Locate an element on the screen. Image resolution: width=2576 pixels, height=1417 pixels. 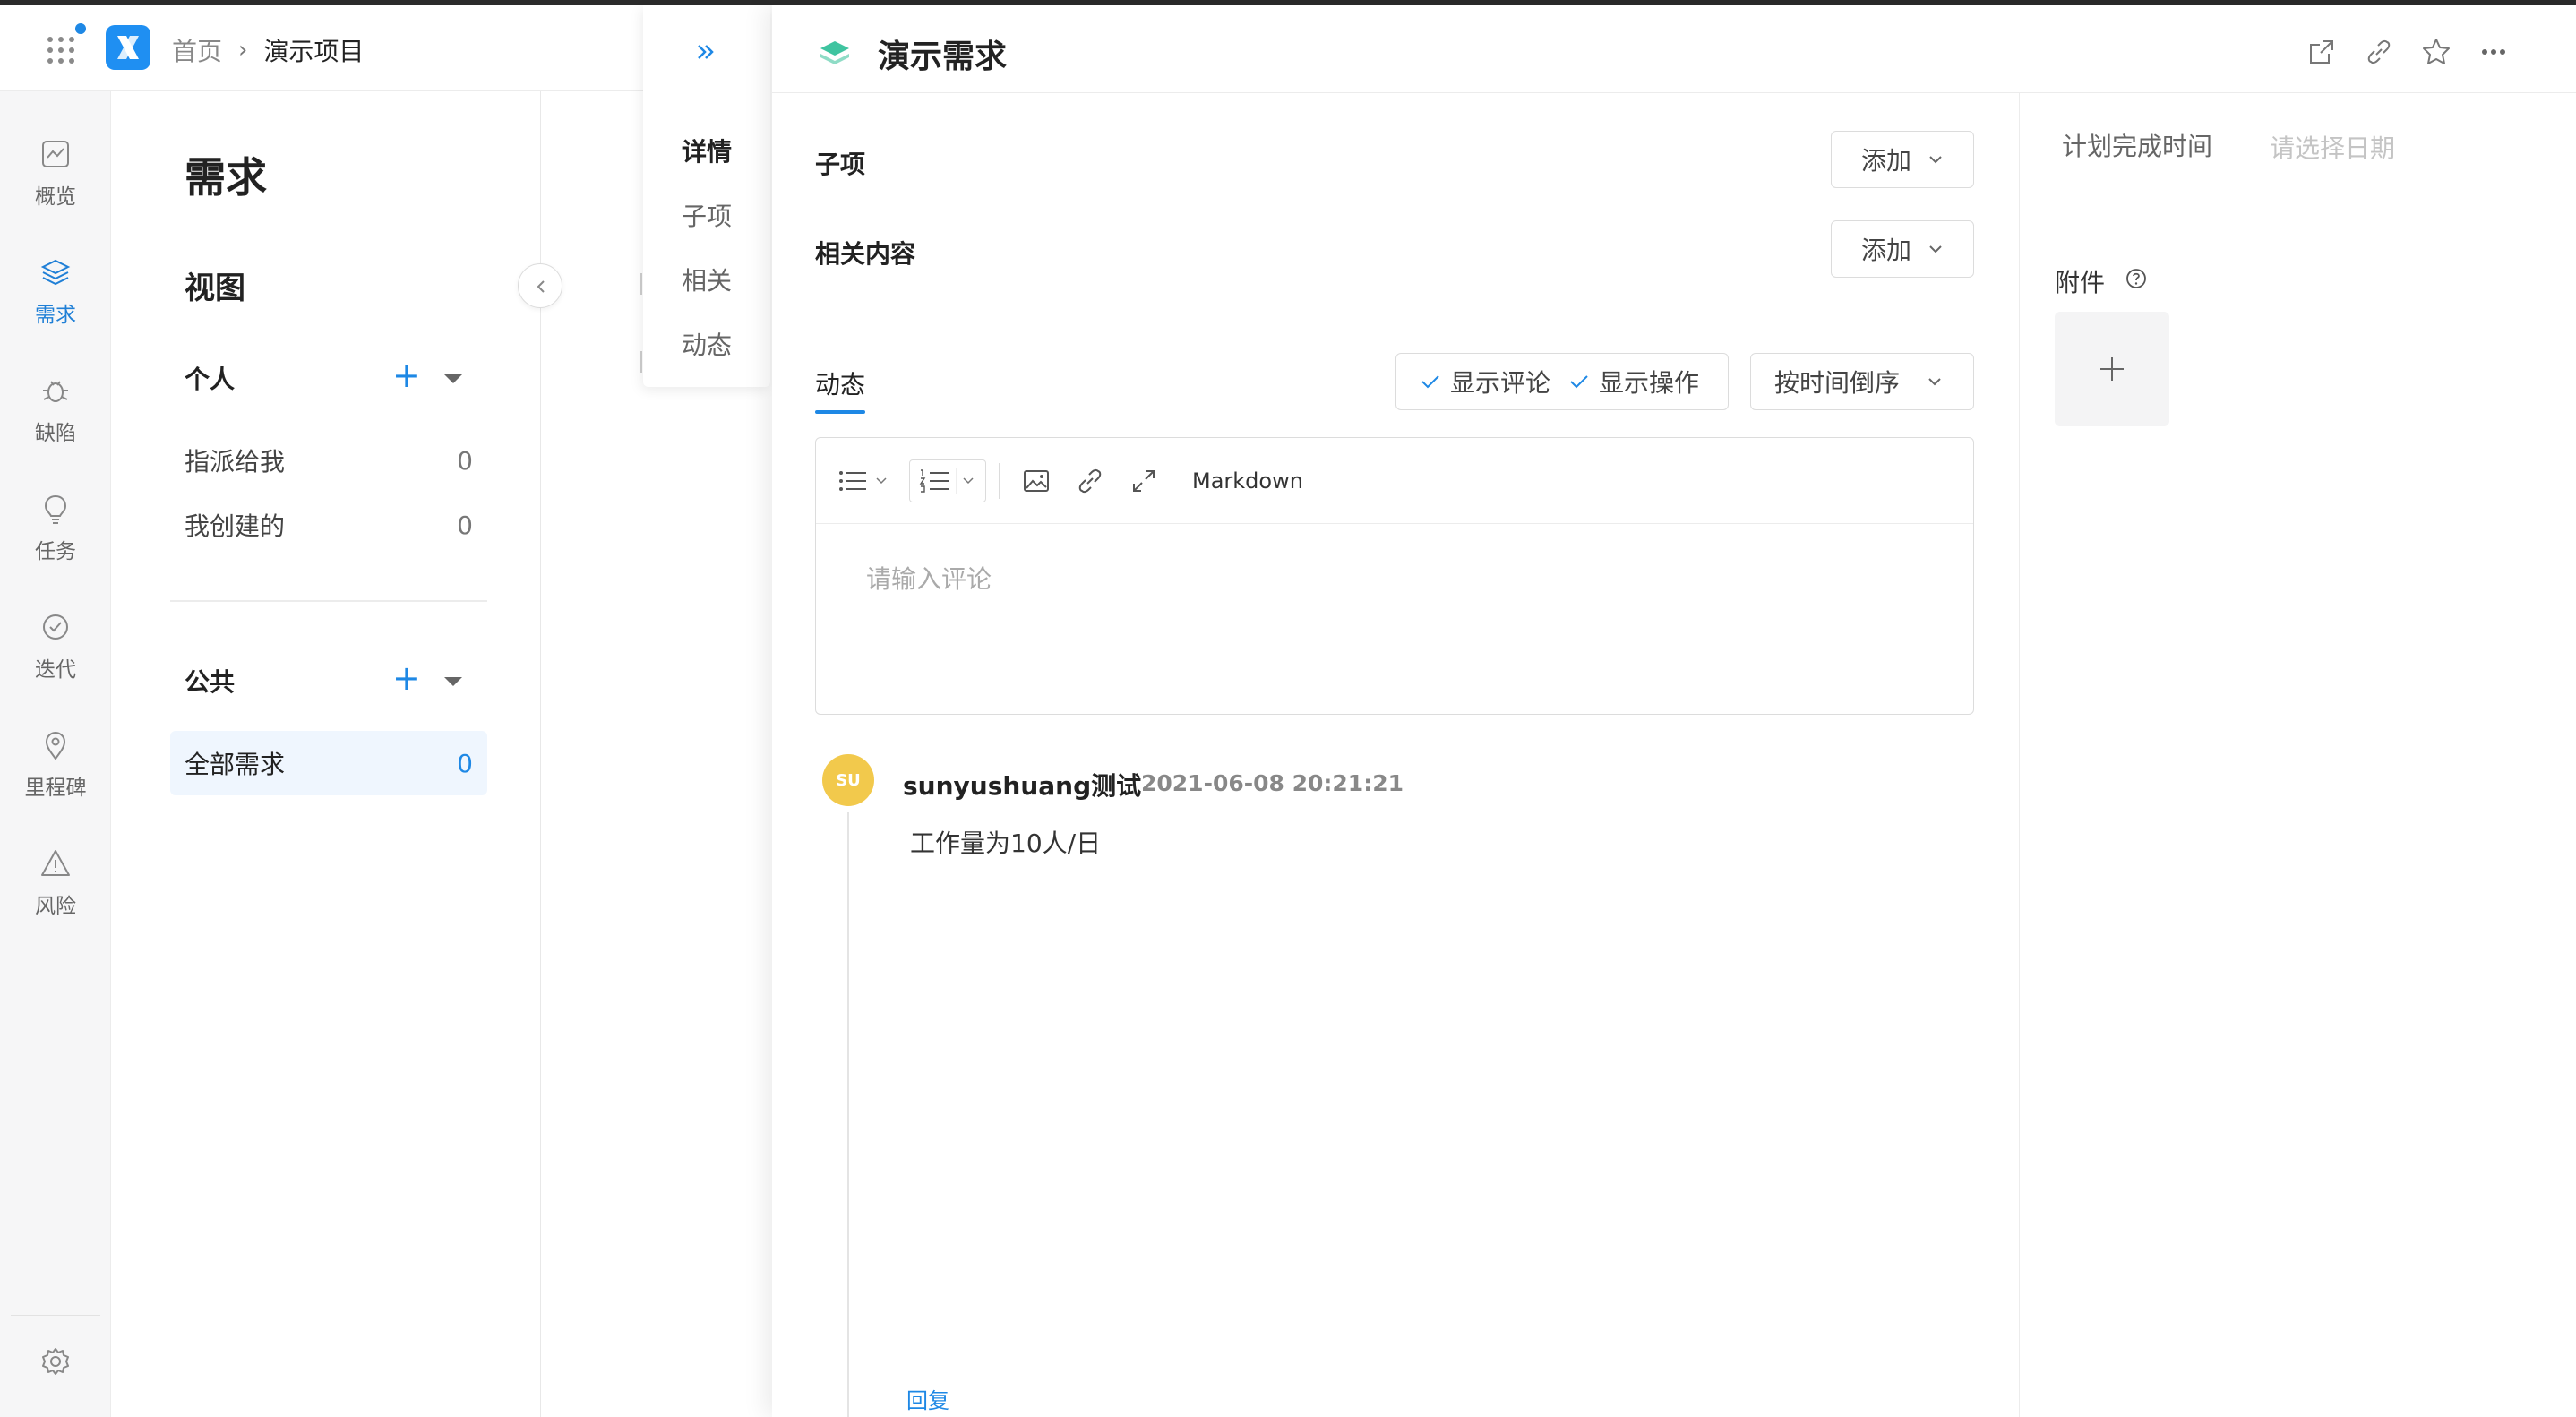
group-public-label: 公共 is located at coordinates (210, 682).